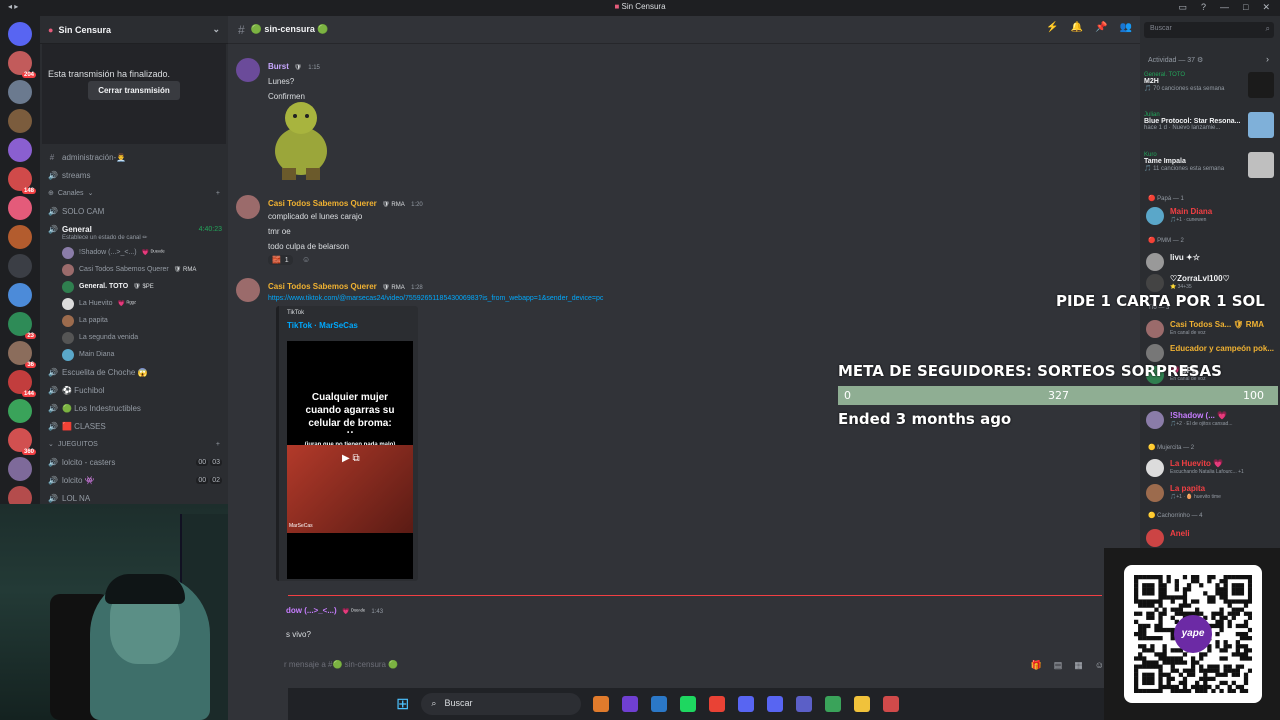  I want to click on member-item: Casi Todos Sa... 🛡 RMA En canal de voz, so click(1211, 329).